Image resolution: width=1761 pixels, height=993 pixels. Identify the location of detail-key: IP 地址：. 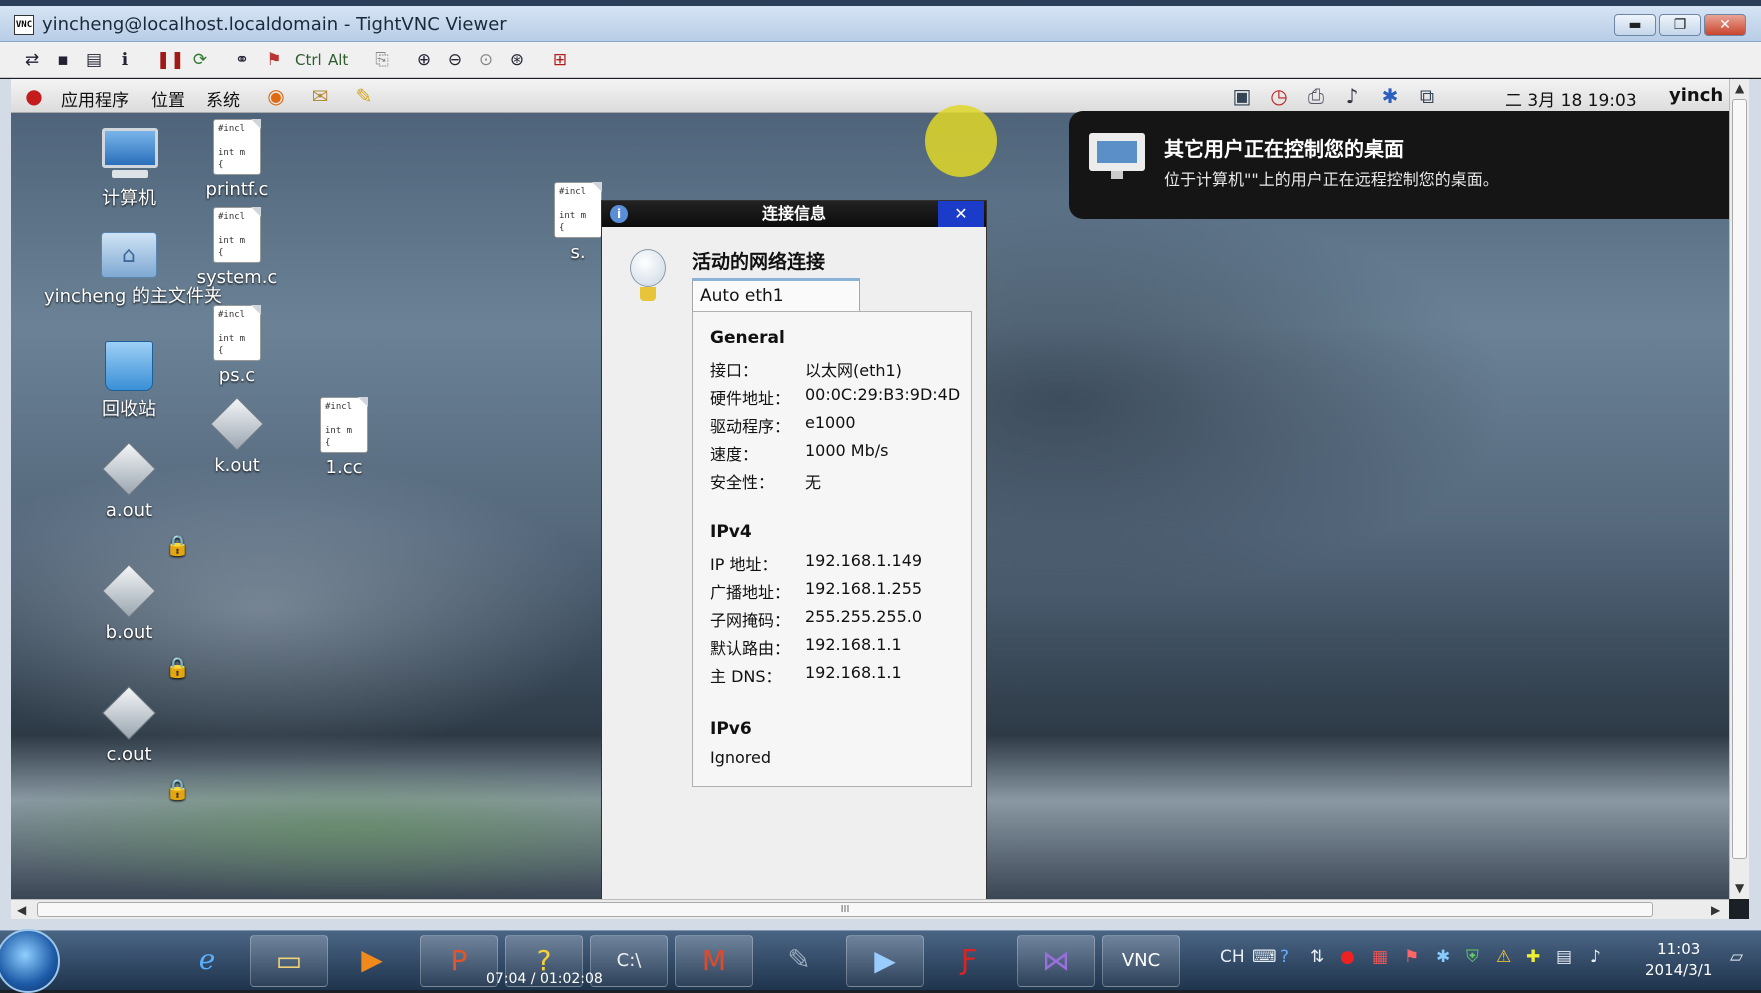
(744, 564).